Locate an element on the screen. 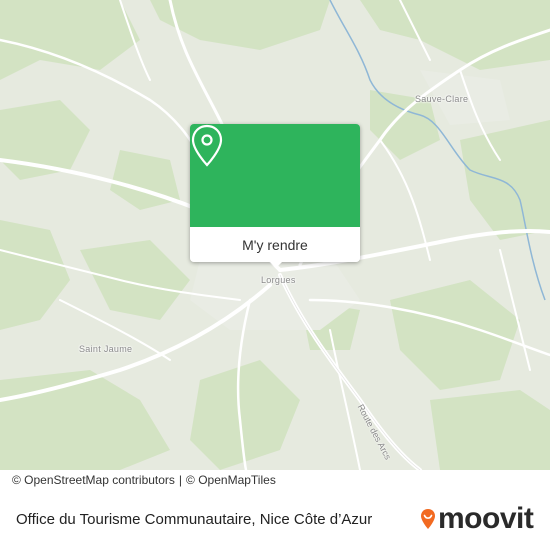  place-label-lorgues: Lorgues is located at coordinates (278, 280).